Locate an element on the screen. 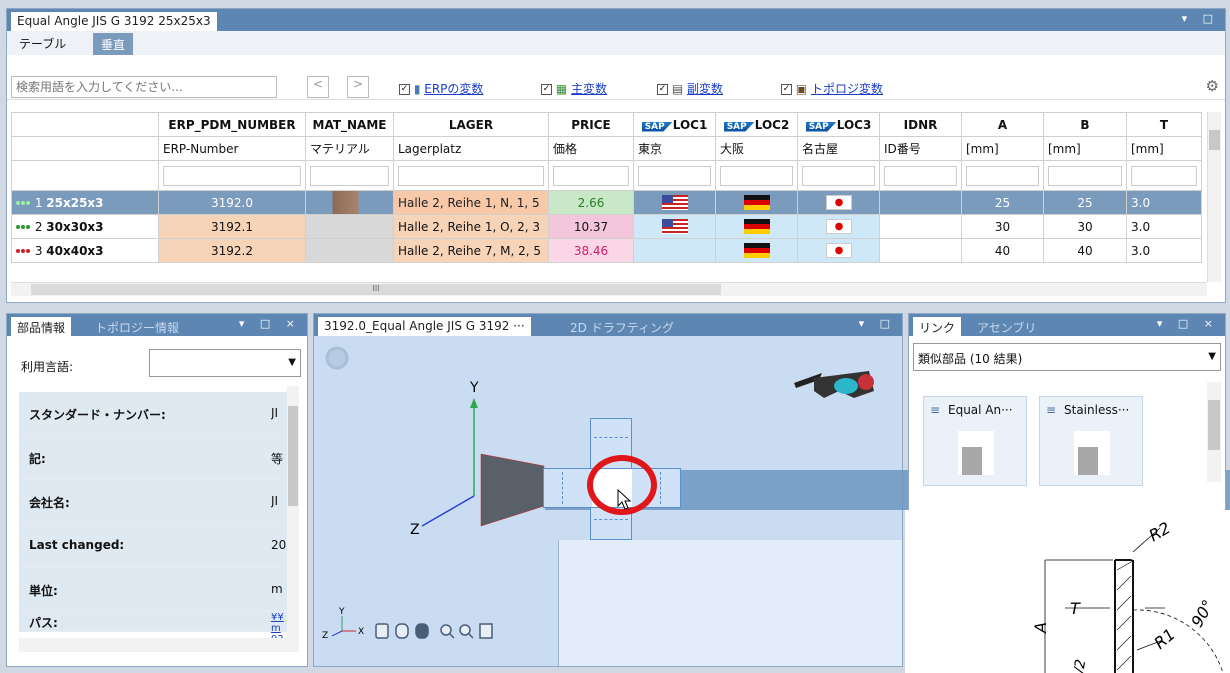 The width and height of the screenshot is (1230, 673). erp-filter: ✓ ▮ ERPの変数 is located at coordinates (441, 88).